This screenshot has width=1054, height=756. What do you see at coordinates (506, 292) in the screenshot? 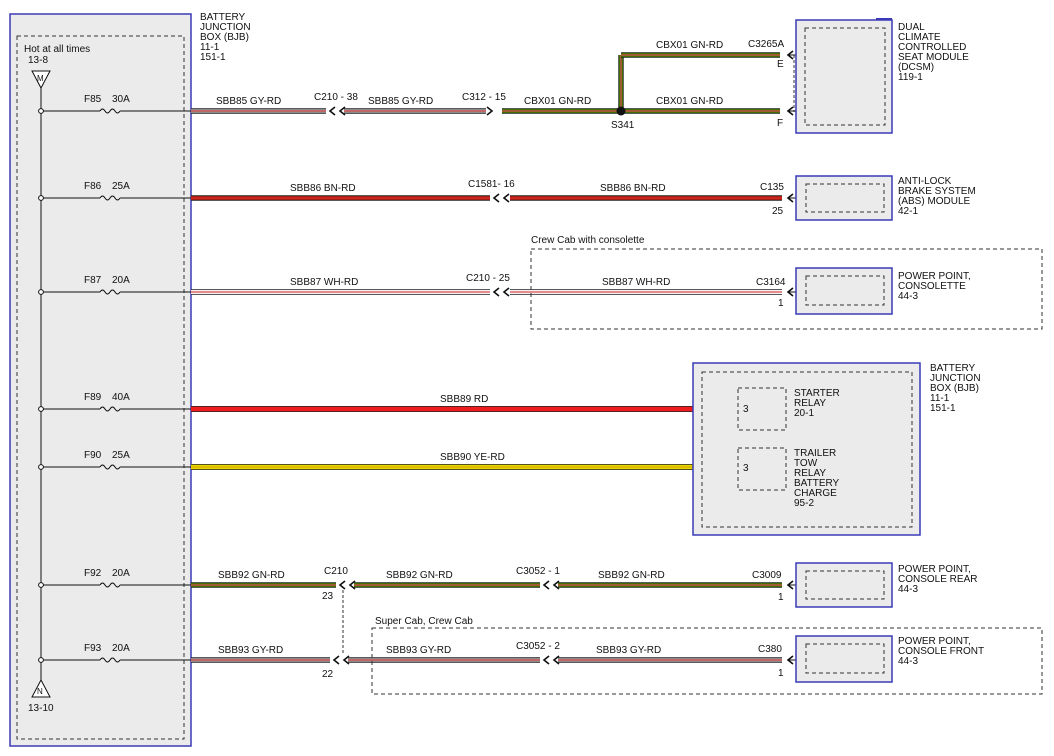
I see `connector-c210-25-b-icon` at bounding box center [506, 292].